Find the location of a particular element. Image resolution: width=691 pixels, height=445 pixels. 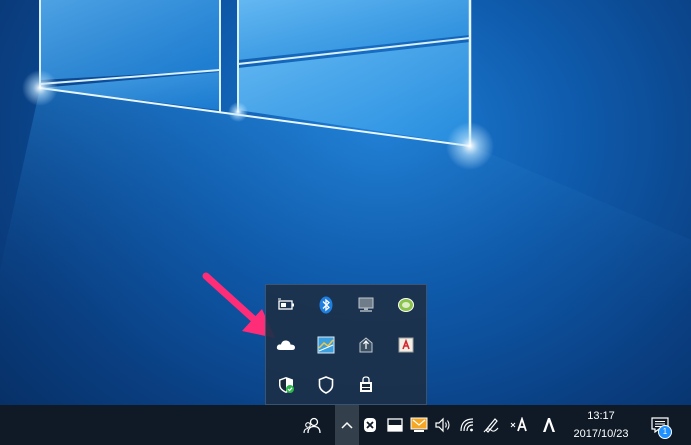

volume-icon is located at coordinates (443, 425).